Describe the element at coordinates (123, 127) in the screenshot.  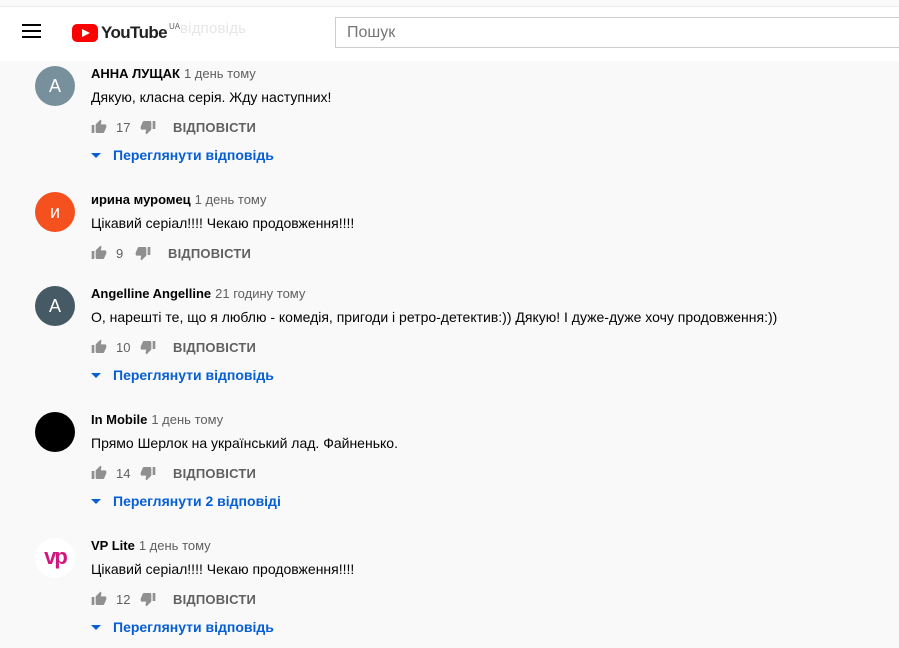
I see `like-count: 17` at that location.